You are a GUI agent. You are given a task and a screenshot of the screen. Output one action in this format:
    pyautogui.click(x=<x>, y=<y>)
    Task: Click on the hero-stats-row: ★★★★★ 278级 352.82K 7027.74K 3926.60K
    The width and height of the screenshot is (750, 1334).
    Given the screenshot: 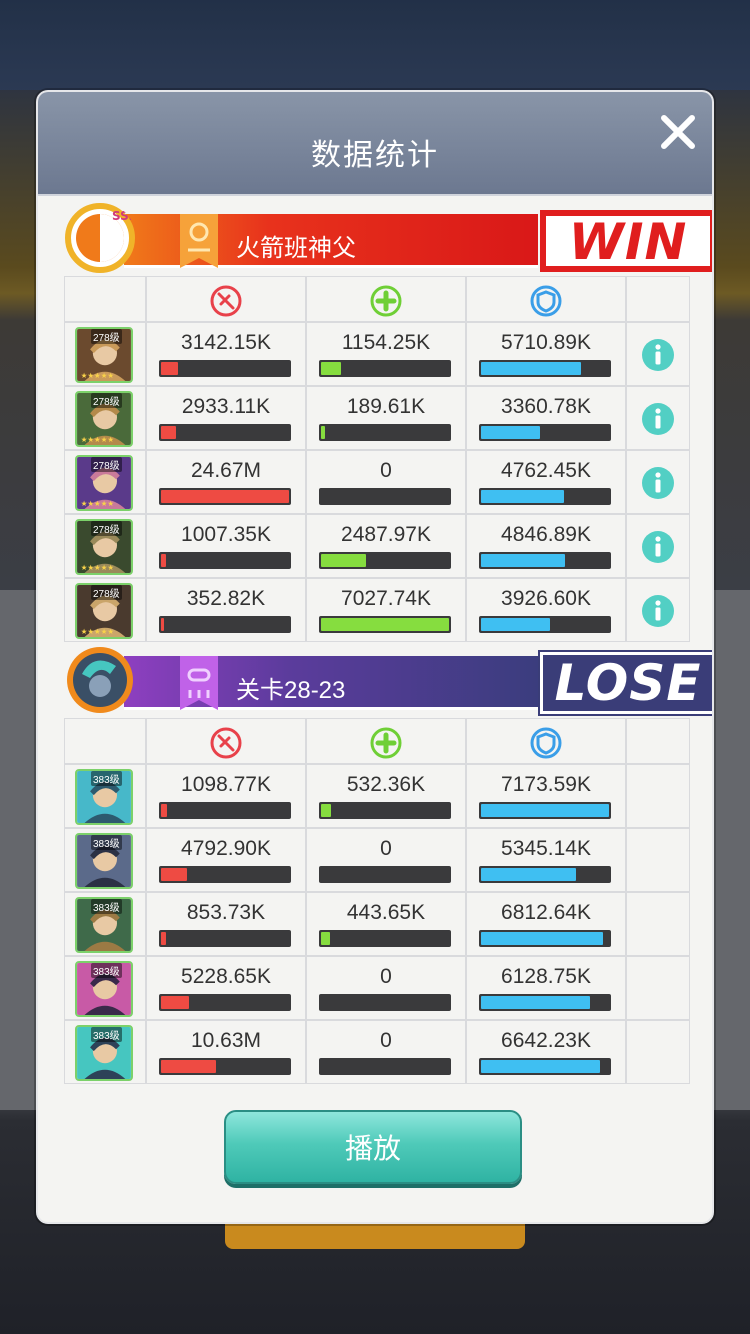 What is the action you would take?
    pyautogui.click(x=377, y=610)
    